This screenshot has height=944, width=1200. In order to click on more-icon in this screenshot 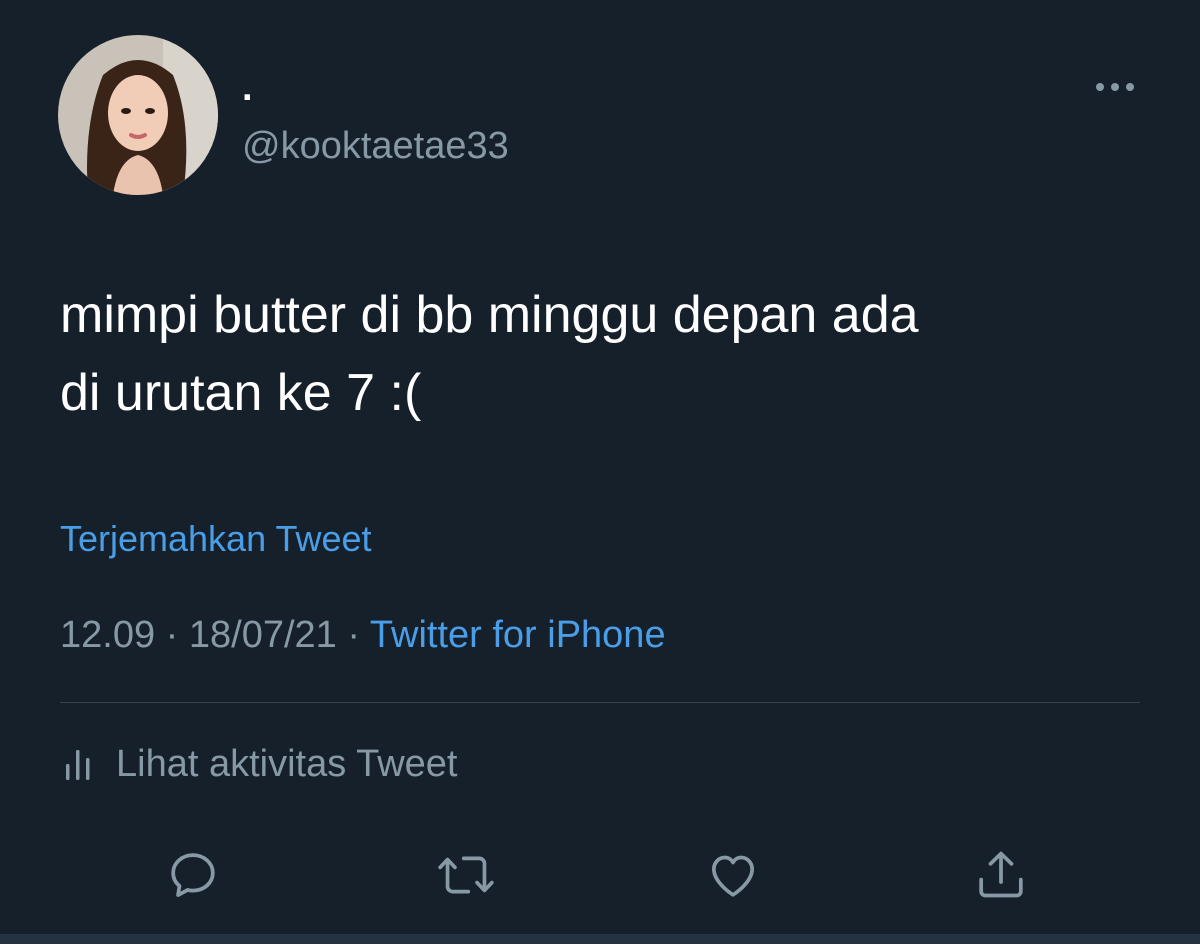, I will do `click(1115, 87)`.